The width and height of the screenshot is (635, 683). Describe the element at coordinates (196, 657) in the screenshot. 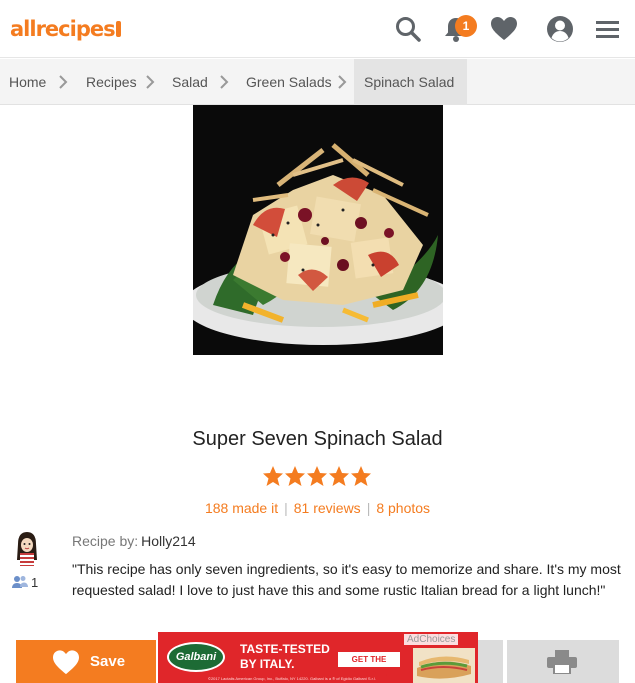

I see `ad-brand-logo: Galbani` at that location.